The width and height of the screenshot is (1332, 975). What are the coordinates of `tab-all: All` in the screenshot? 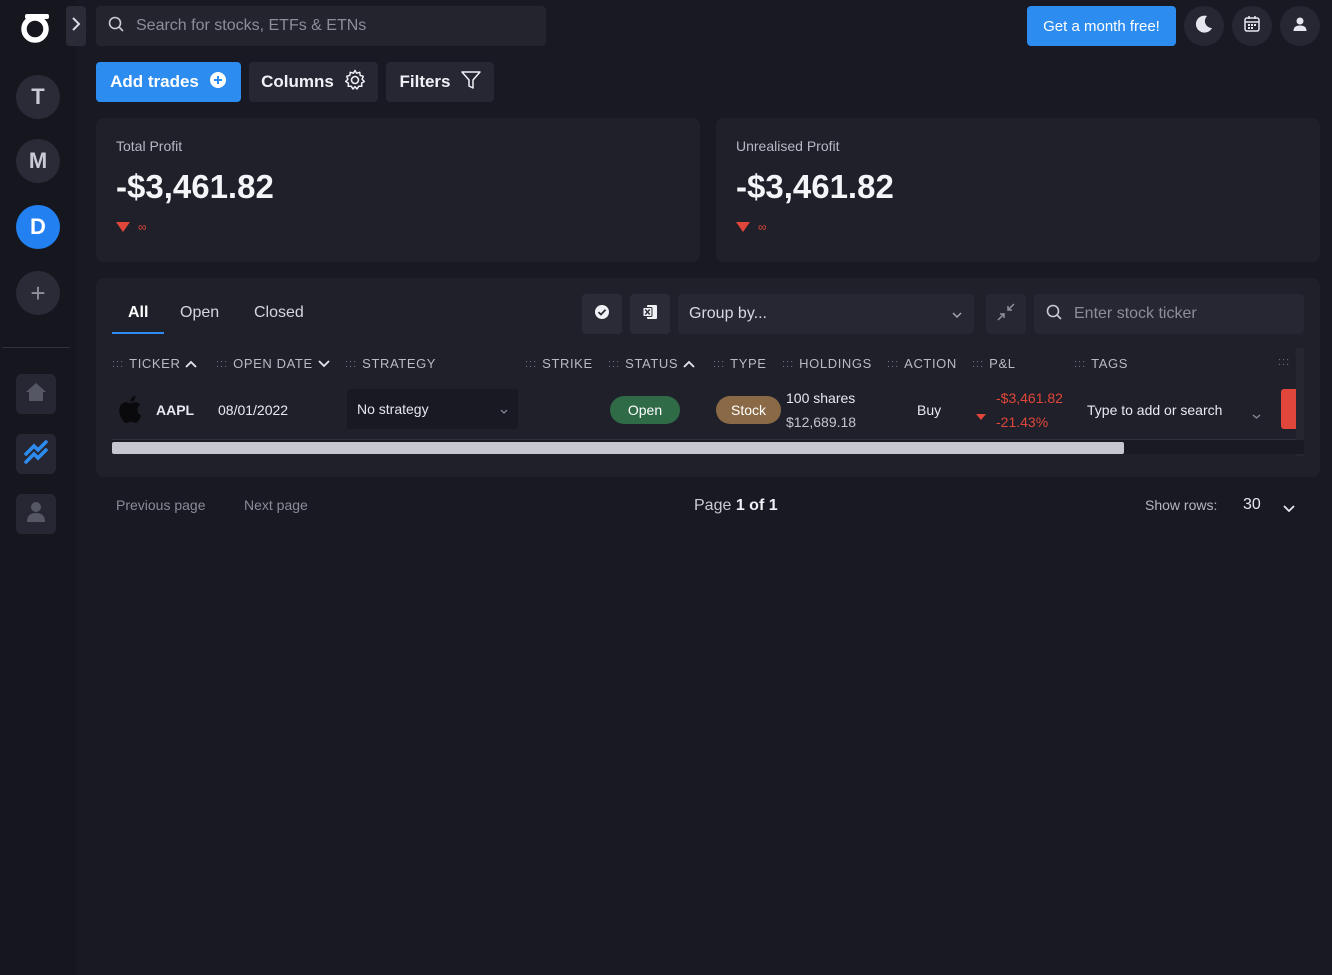 It's located at (138, 313).